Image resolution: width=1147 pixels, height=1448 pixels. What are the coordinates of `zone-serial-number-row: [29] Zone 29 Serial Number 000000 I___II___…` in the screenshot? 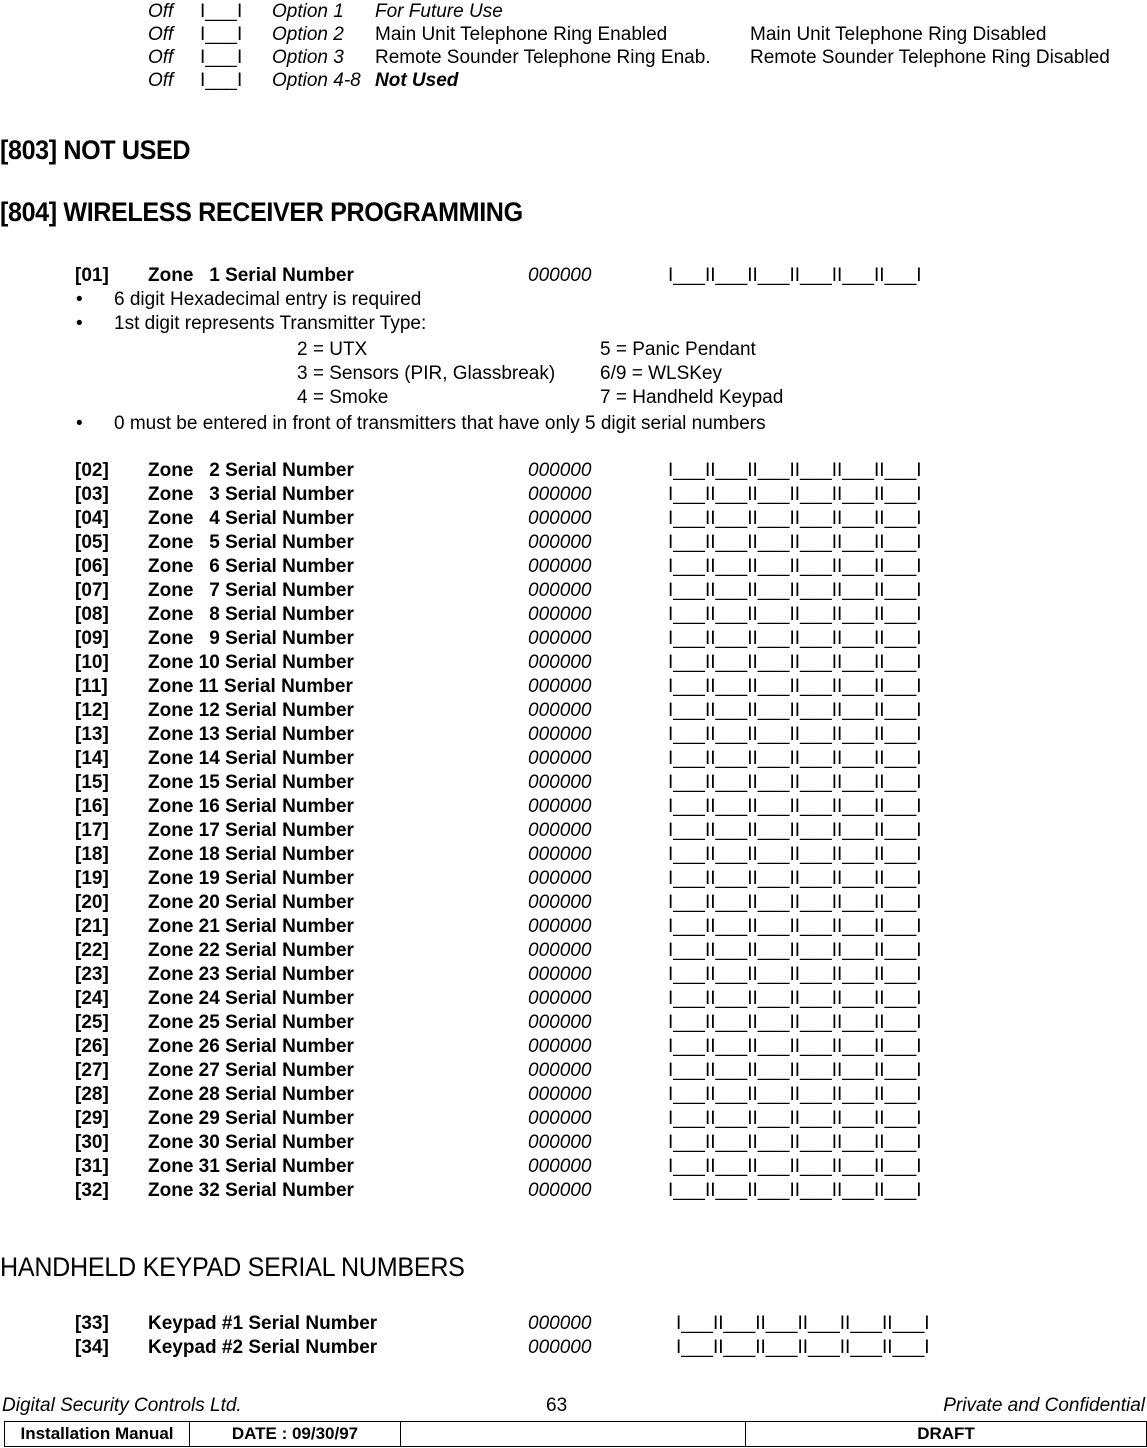 It's located at (573, 1119).